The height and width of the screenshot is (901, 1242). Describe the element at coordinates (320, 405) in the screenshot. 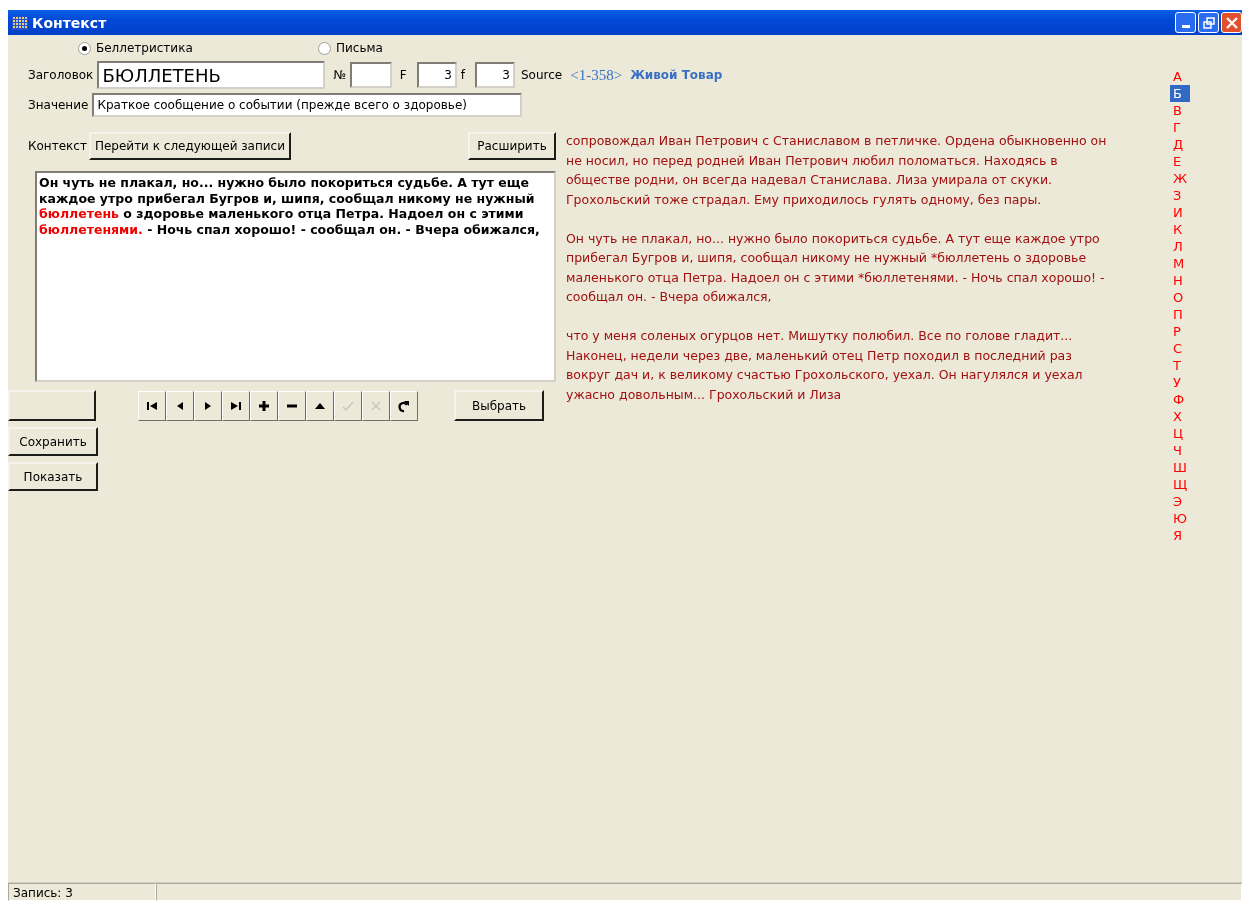

I see `up-triangle-button` at that location.